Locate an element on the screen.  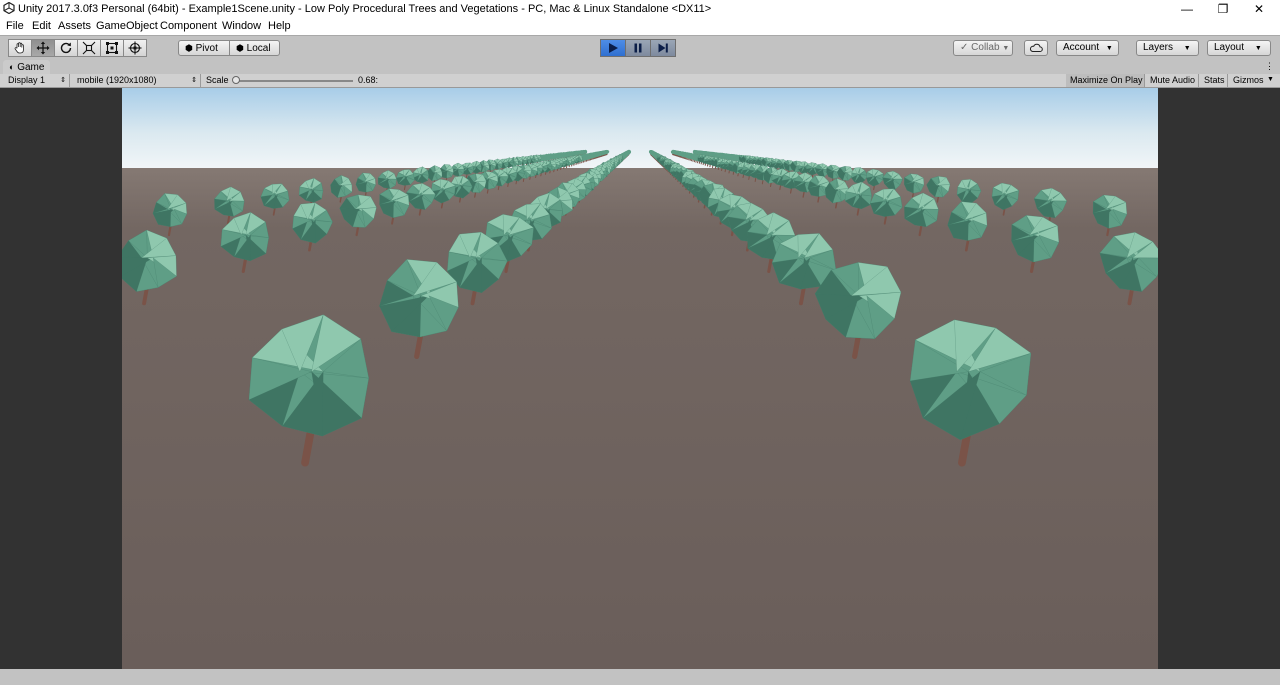
transform-icon is located at coordinates (135, 48).